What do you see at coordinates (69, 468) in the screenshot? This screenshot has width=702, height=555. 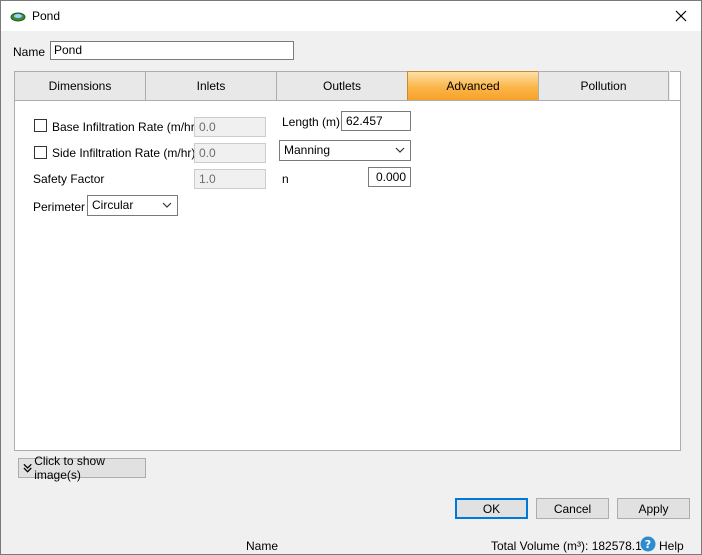 I see `show-images-label: Click to show image(s)` at bounding box center [69, 468].